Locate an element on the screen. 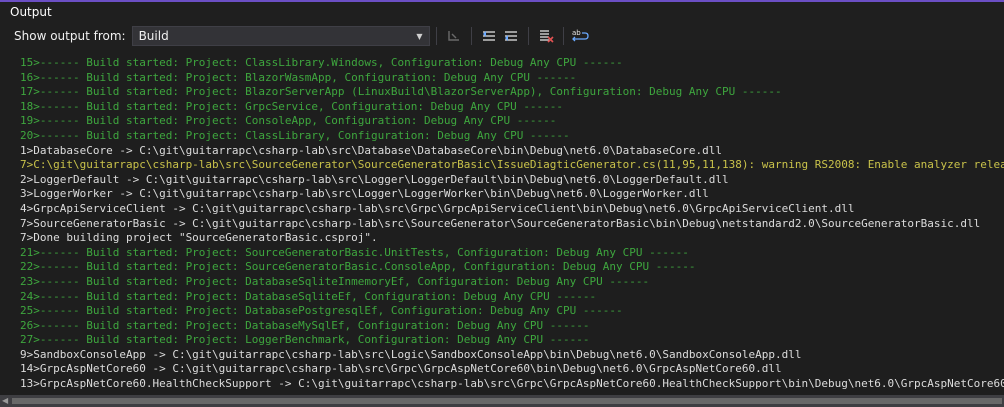 The image size is (1004, 407). find-message-in-code-icon is located at coordinates (454, 36).